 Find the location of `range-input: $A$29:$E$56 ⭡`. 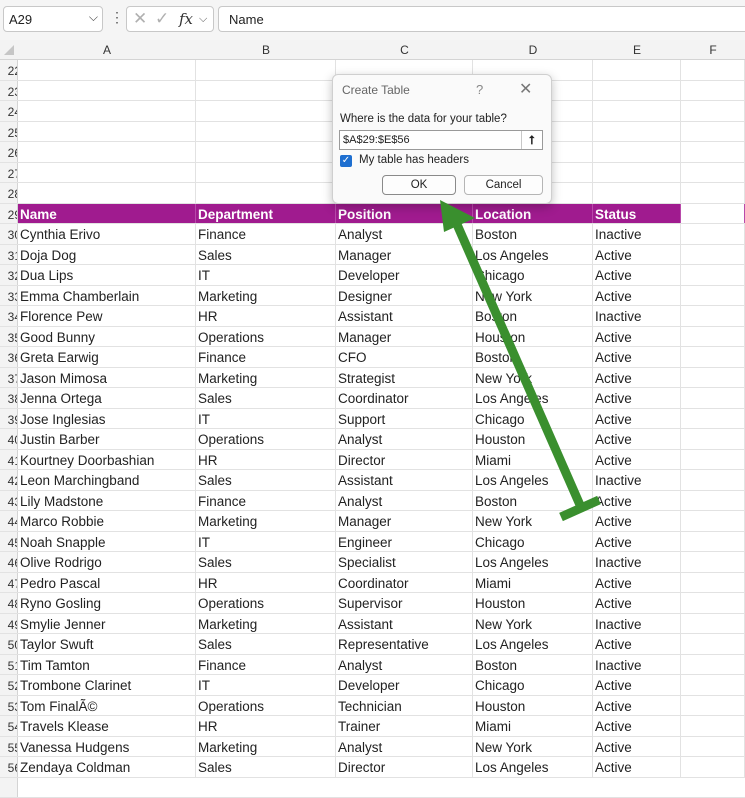

range-input: $A$29:$E$56 ⭡ is located at coordinates (441, 140).